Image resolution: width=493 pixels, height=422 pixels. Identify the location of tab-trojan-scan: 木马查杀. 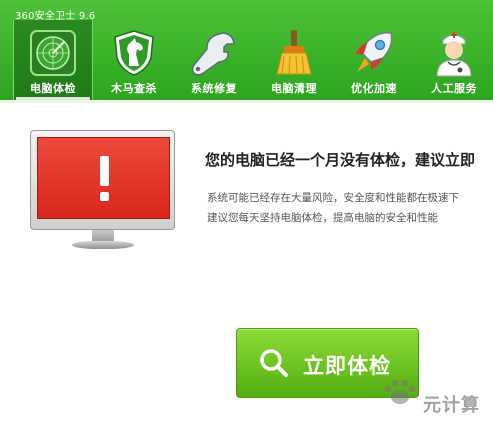
(134, 60).